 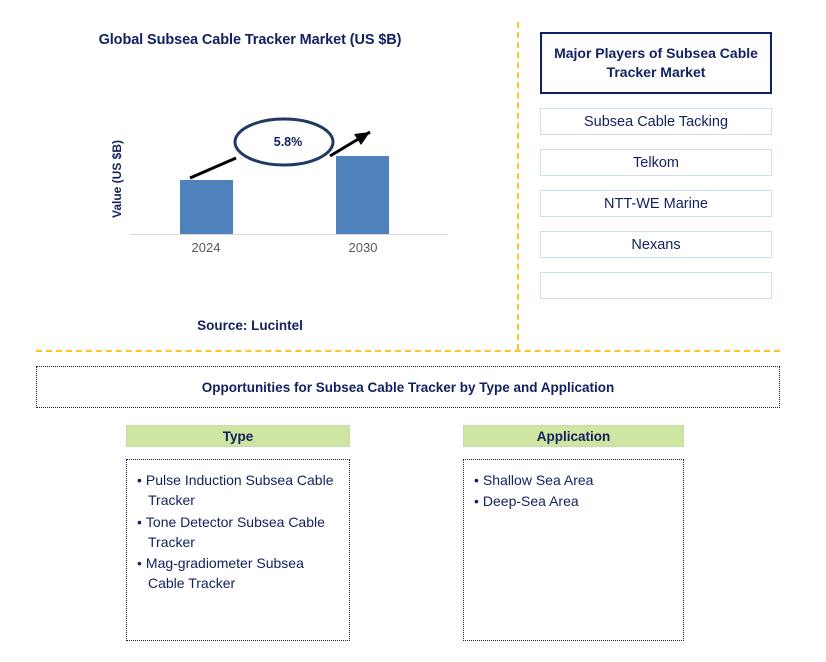 I want to click on player-item-5-empty, so click(x=656, y=285).